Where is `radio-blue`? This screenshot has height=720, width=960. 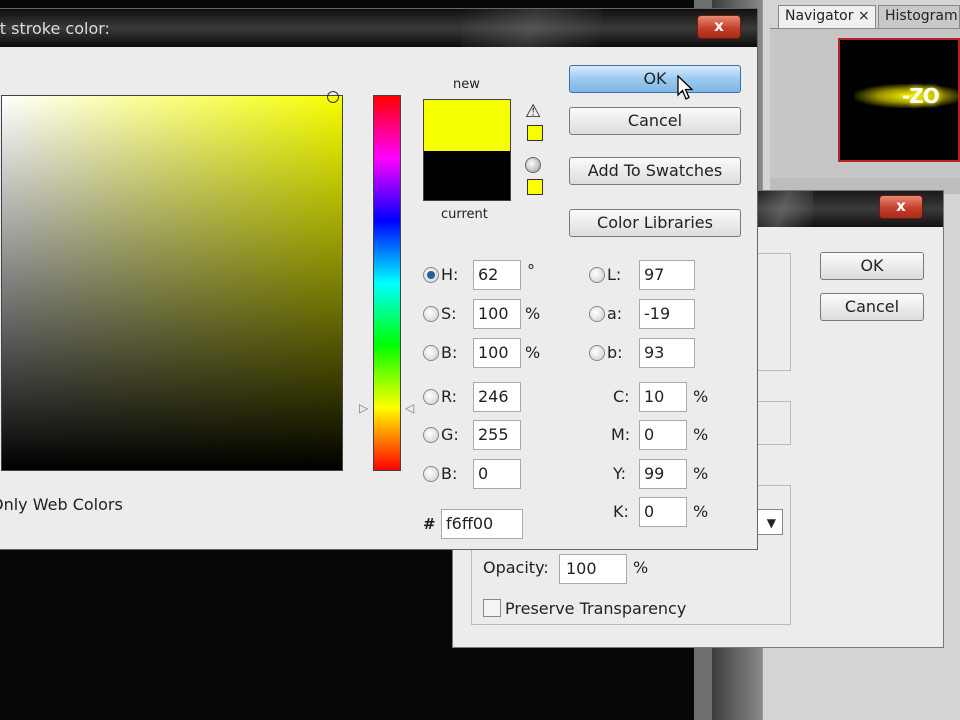
radio-blue is located at coordinates (431, 474).